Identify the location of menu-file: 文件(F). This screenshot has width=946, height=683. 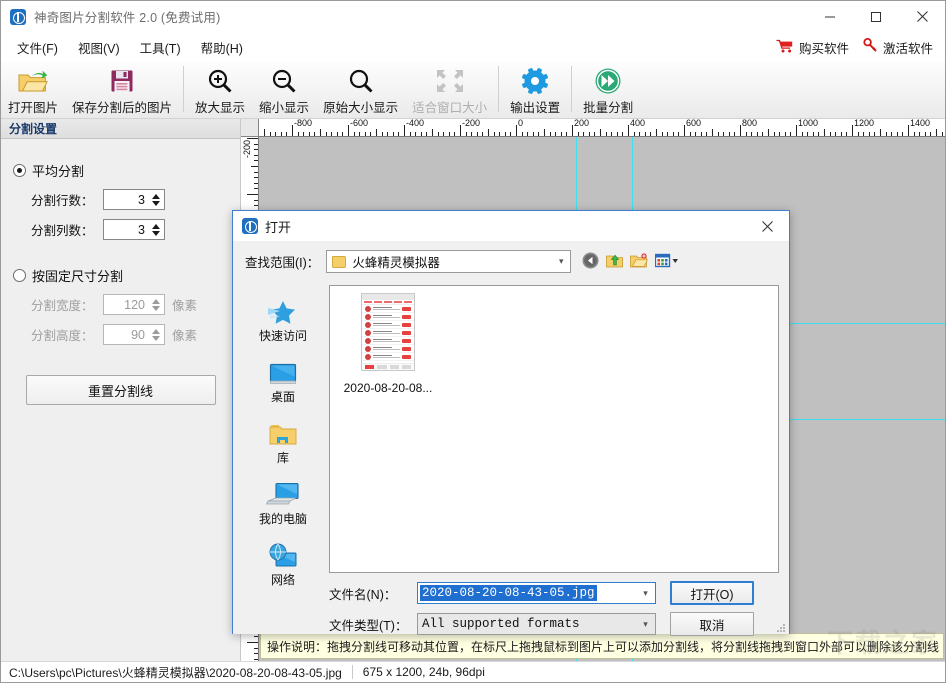
(37, 47).